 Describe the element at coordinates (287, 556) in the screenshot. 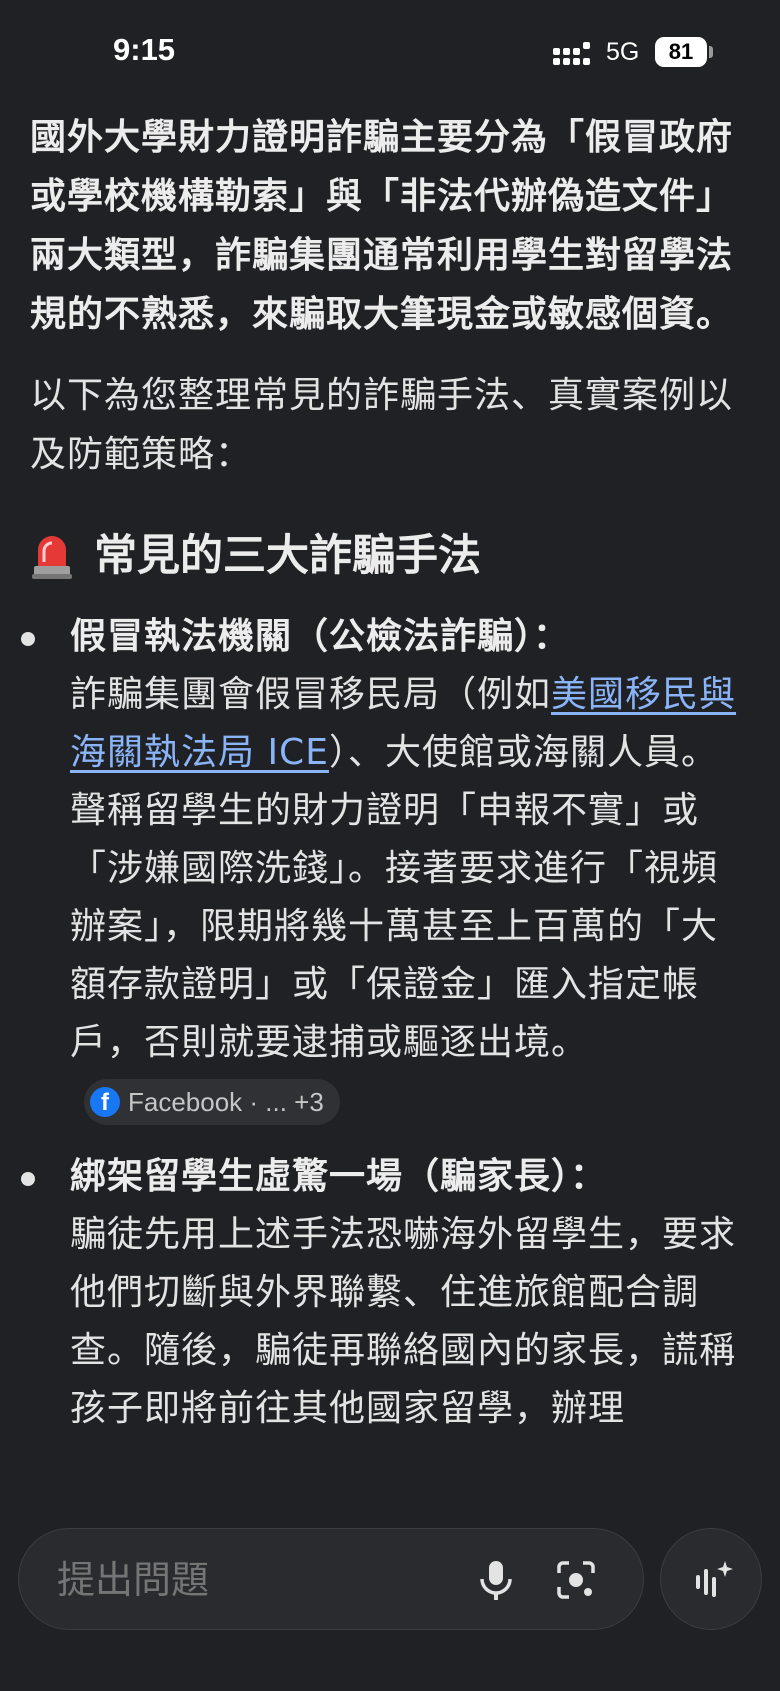

I see `section-heading-text: 常見的三大詐騙手法` at that location.